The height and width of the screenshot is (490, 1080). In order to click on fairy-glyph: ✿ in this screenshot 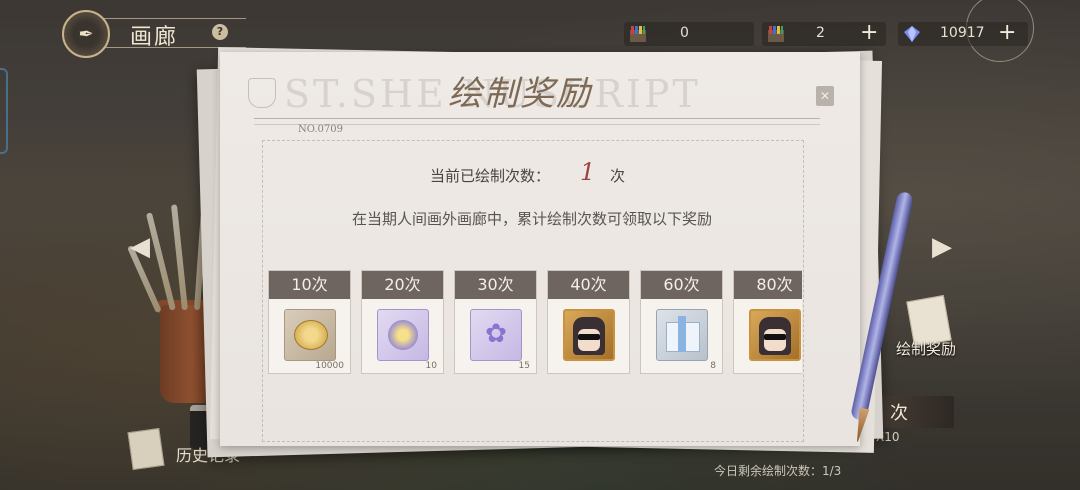, I will do `click(496, 334)`.